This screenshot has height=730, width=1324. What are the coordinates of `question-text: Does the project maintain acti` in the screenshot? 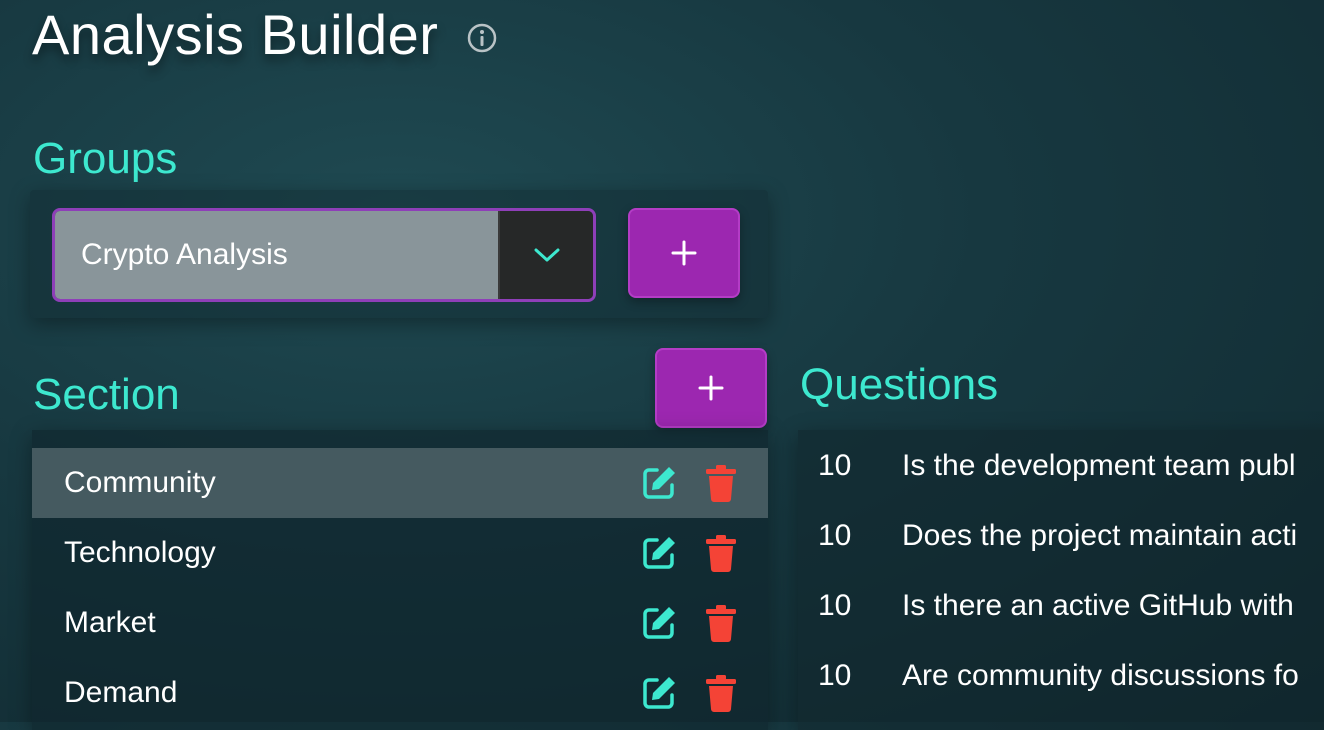 It's located at (1100, 535).